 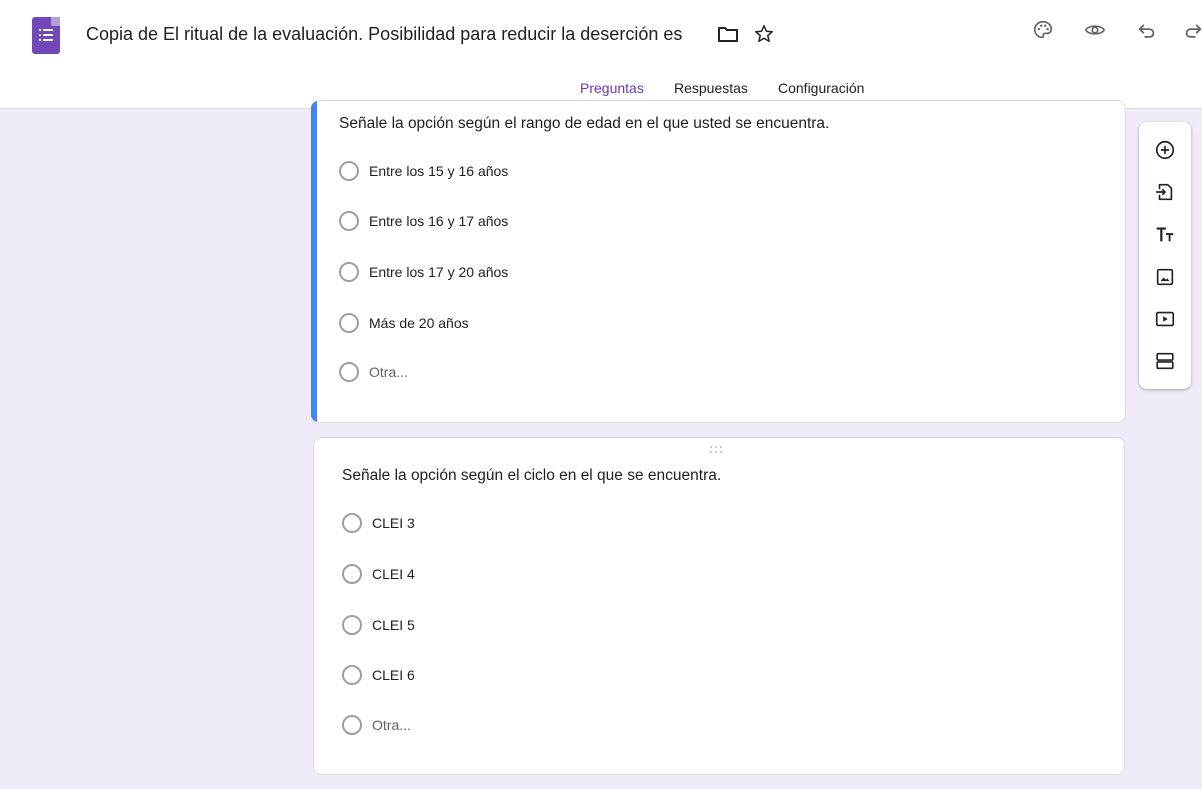 I want to click on folder-icon, so click(x=728, y=34).